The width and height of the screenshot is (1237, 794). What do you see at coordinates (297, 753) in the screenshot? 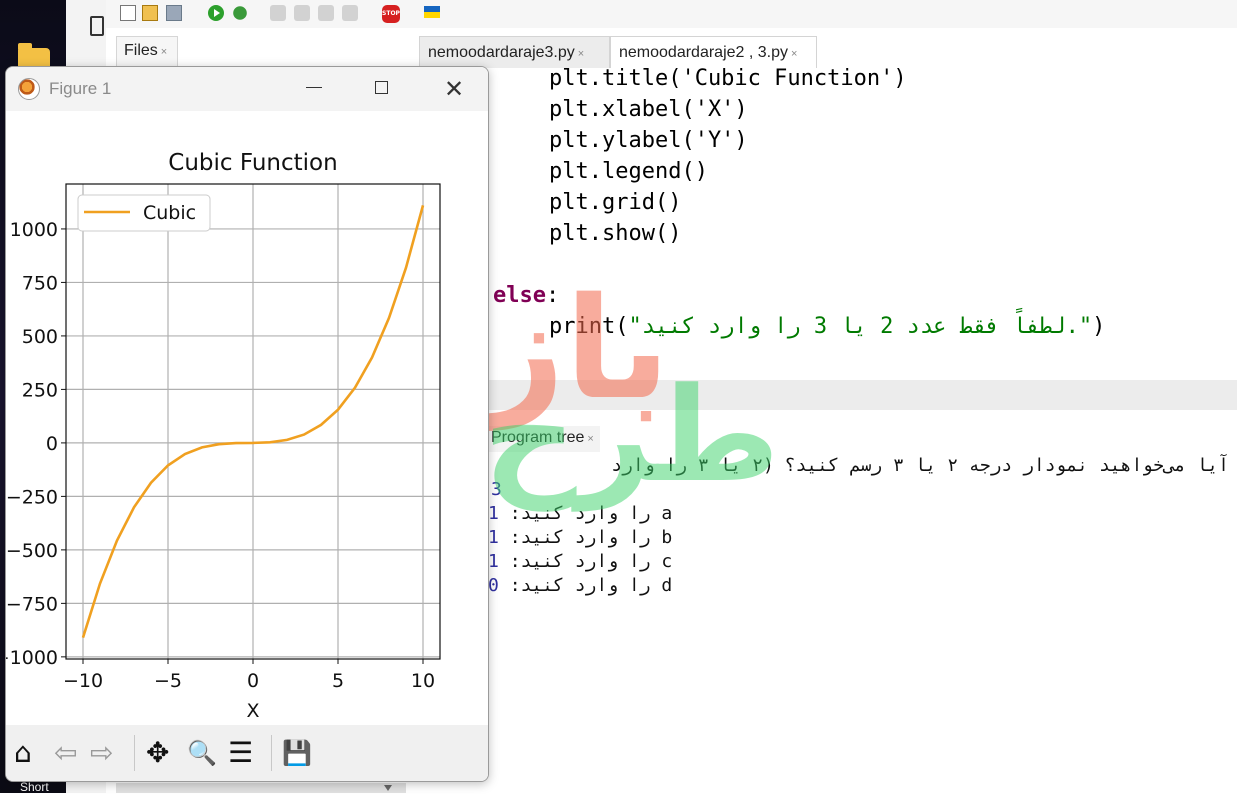
I see `save-figure-icon: 💾` at bounding box center [297, 753].